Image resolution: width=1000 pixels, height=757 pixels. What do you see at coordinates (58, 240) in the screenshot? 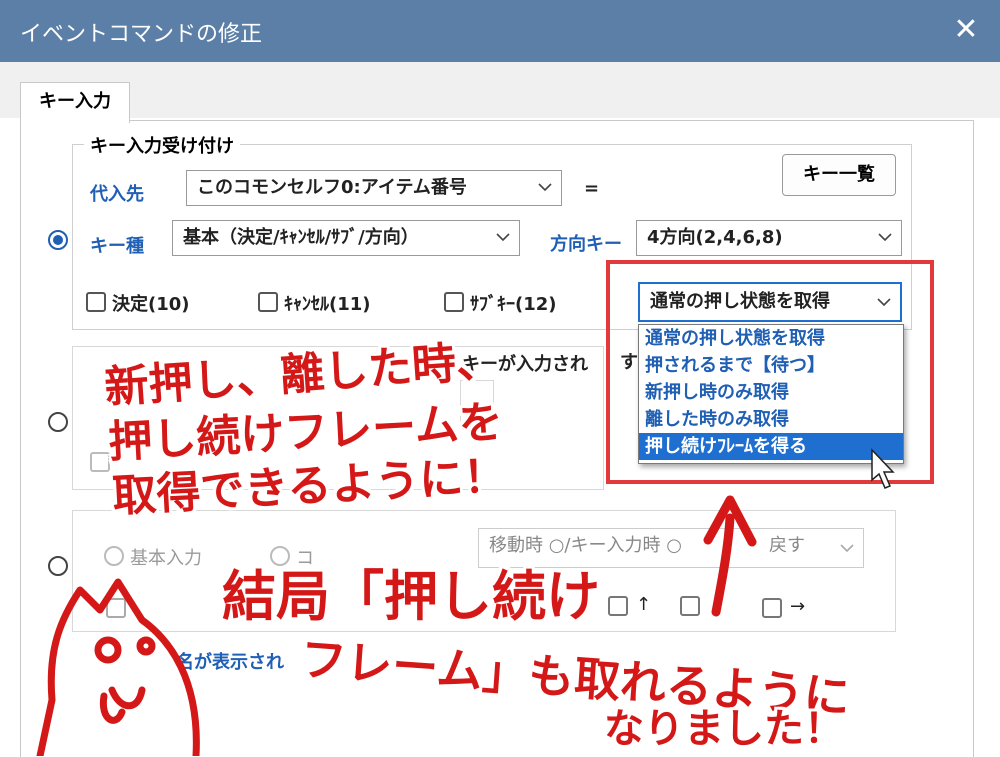
I see `radio-key-input` at bounding box center [58, 240].